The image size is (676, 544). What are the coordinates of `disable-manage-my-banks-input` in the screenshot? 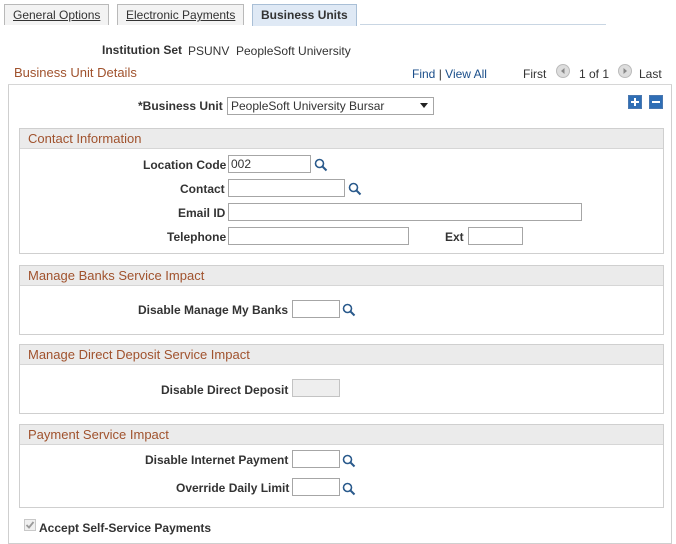 It's located at (316, 309).